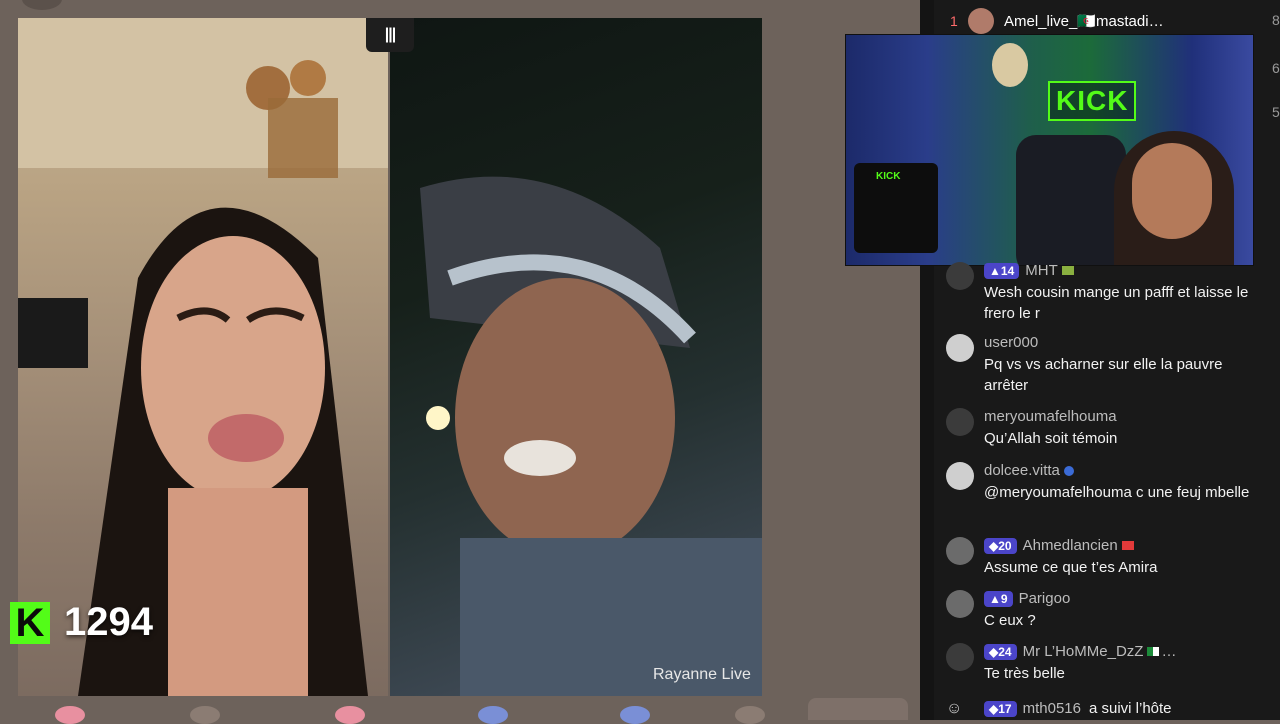 The height and width of the screenshot is (724, 1280). What do you see at coordinates (460, 711) in the screenshot?
I see `gift-bar` at bounding box center [460, 711].